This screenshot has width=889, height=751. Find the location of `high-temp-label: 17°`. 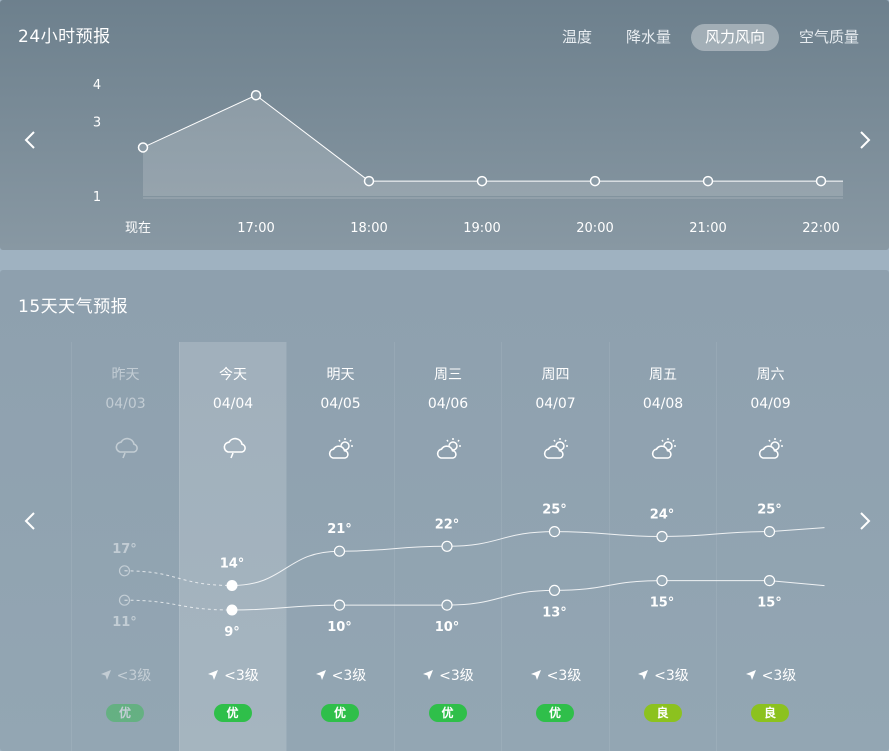

high-temp-label: 17° is located at coordinates (124, 549).